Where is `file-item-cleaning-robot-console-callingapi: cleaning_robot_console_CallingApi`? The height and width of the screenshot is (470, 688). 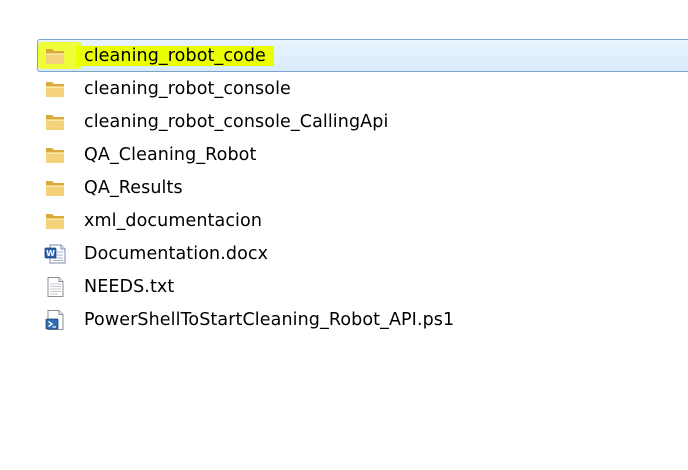 file-item-cleaning-robot-console-callingapi: cleaning_robot_console_CallingApi is located at coordinates (362, 121).